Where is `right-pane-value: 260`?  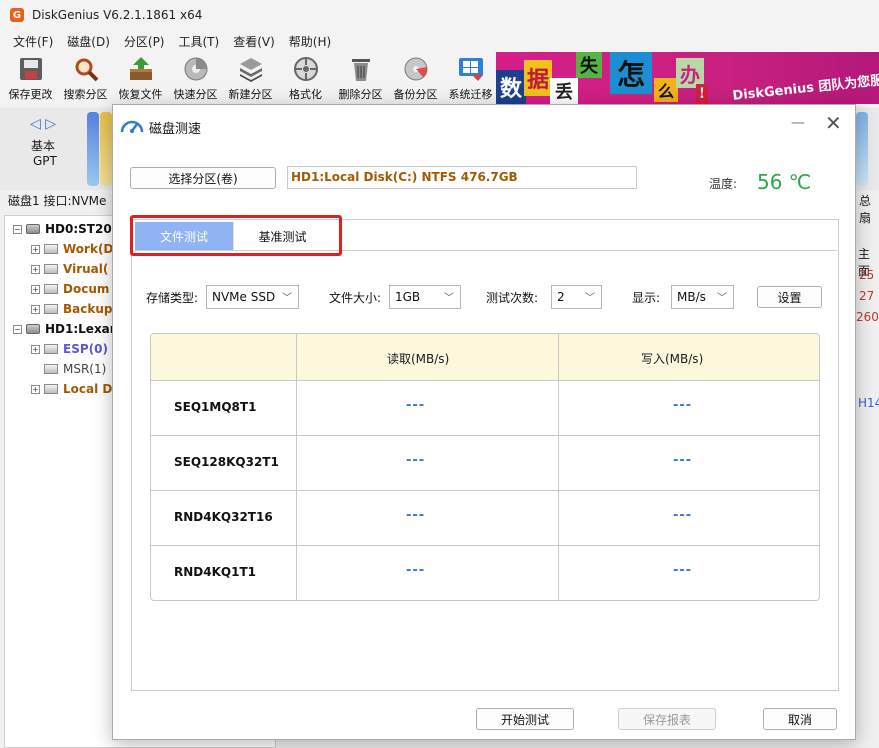 right-pane-value: 260 is located at coordinates (867, 317).